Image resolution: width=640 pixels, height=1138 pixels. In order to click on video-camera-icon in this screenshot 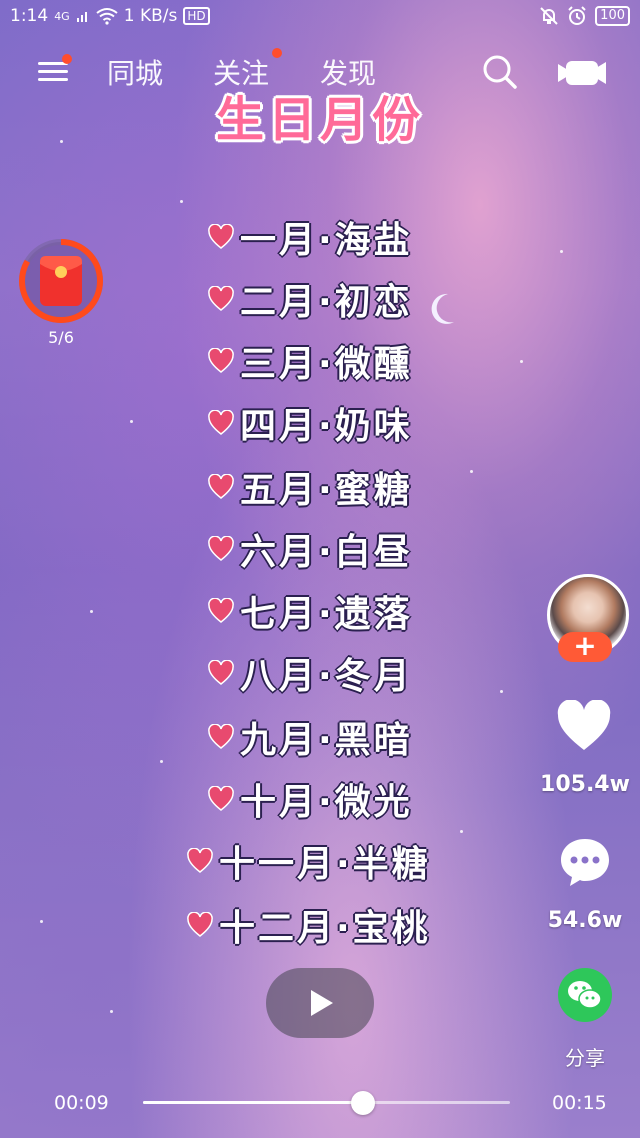, I will do `click(582, 73)`.